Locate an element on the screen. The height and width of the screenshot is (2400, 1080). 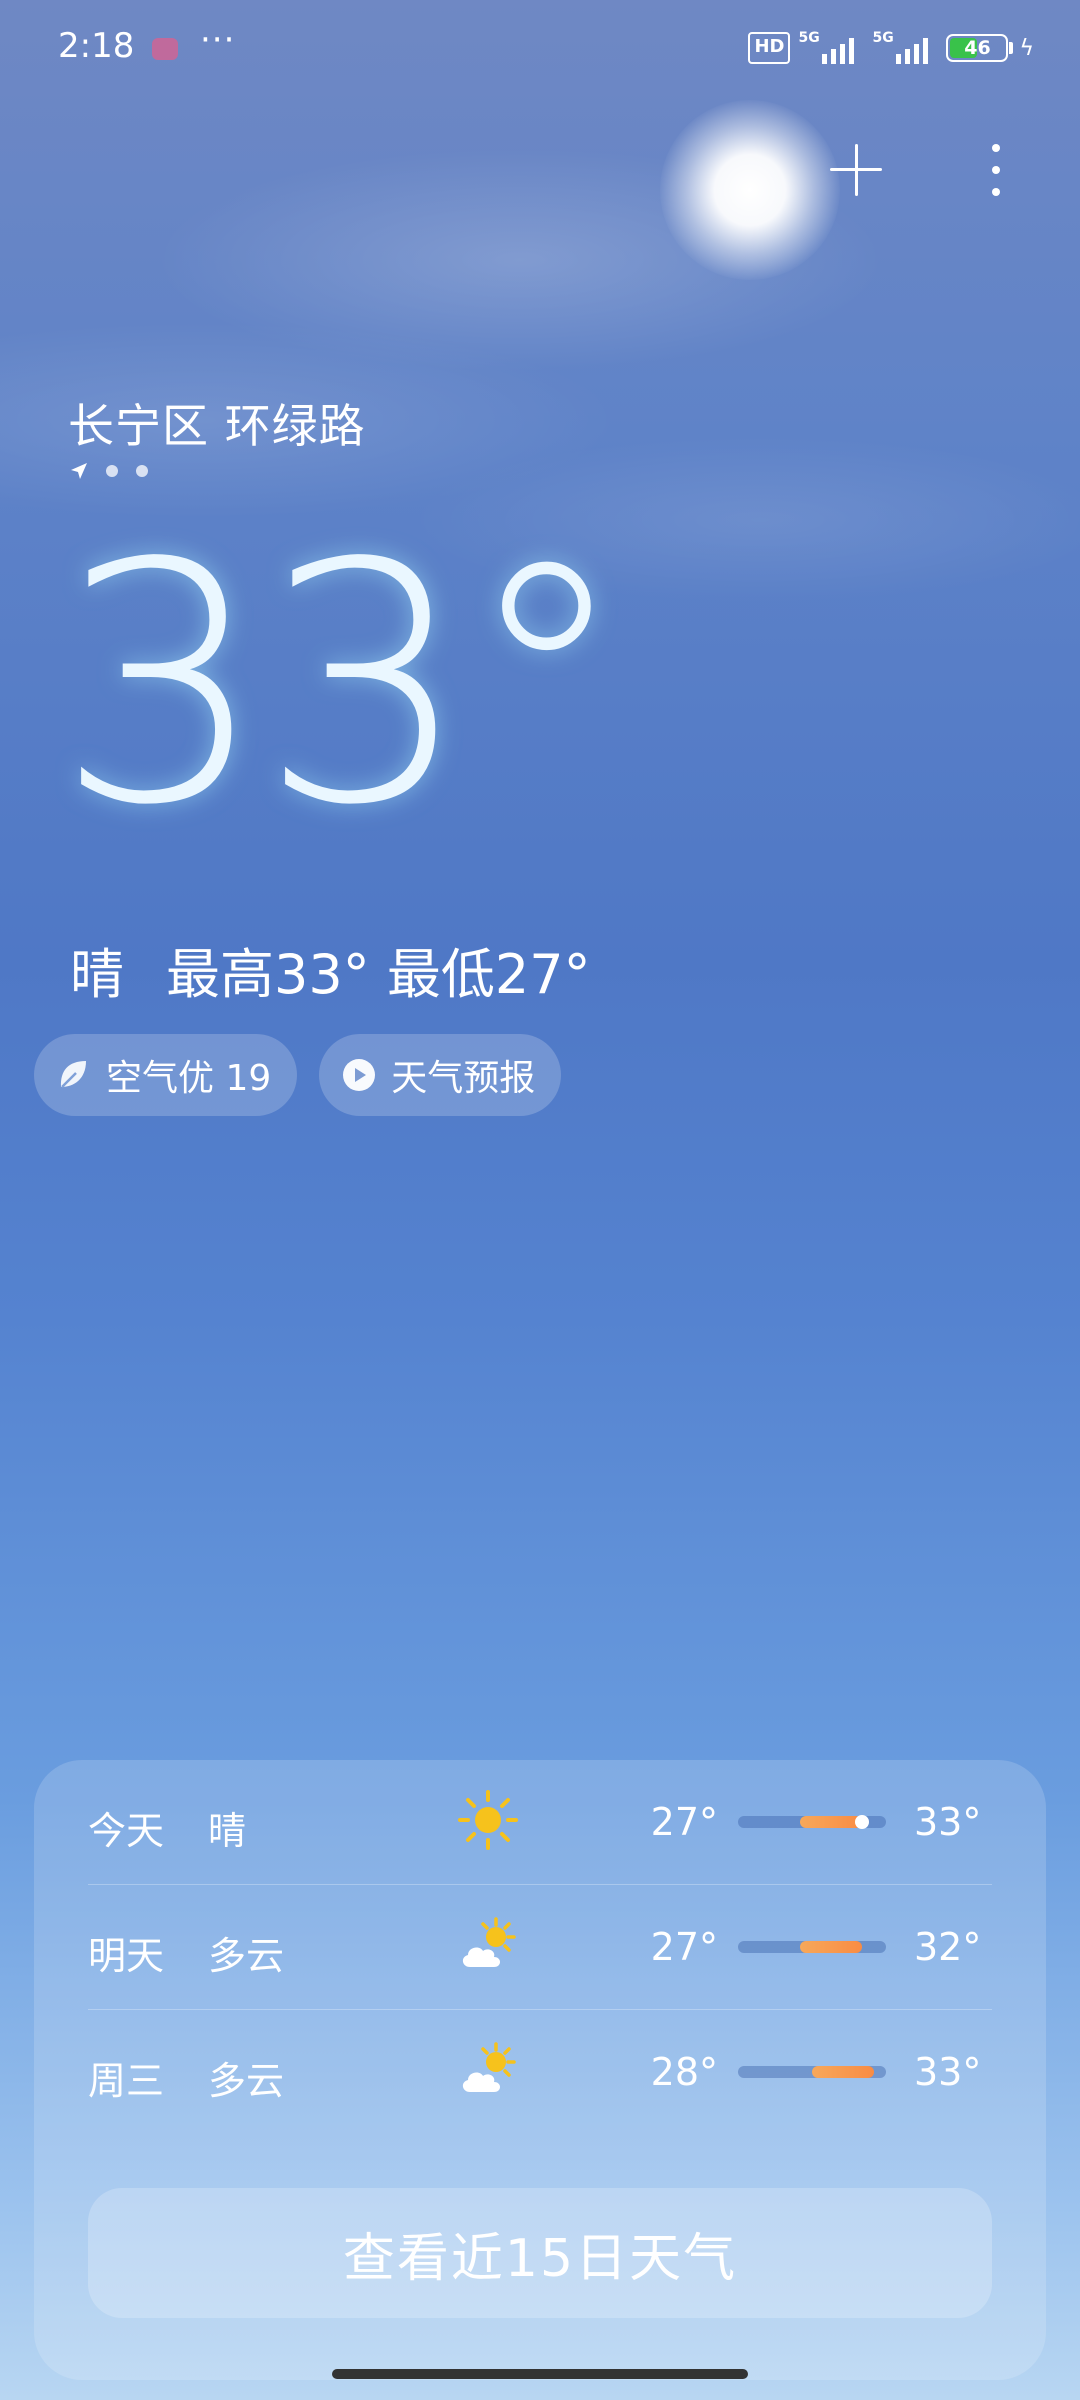
current-location-icon is located at coordinates (79, 471).